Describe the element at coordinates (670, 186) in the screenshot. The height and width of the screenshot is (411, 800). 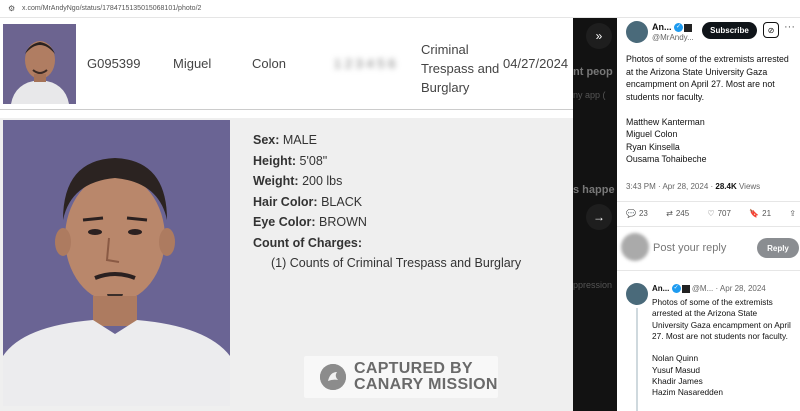
I see `tweet-time: 3:43 PM · Apr 28, 2024 ·` at that location.